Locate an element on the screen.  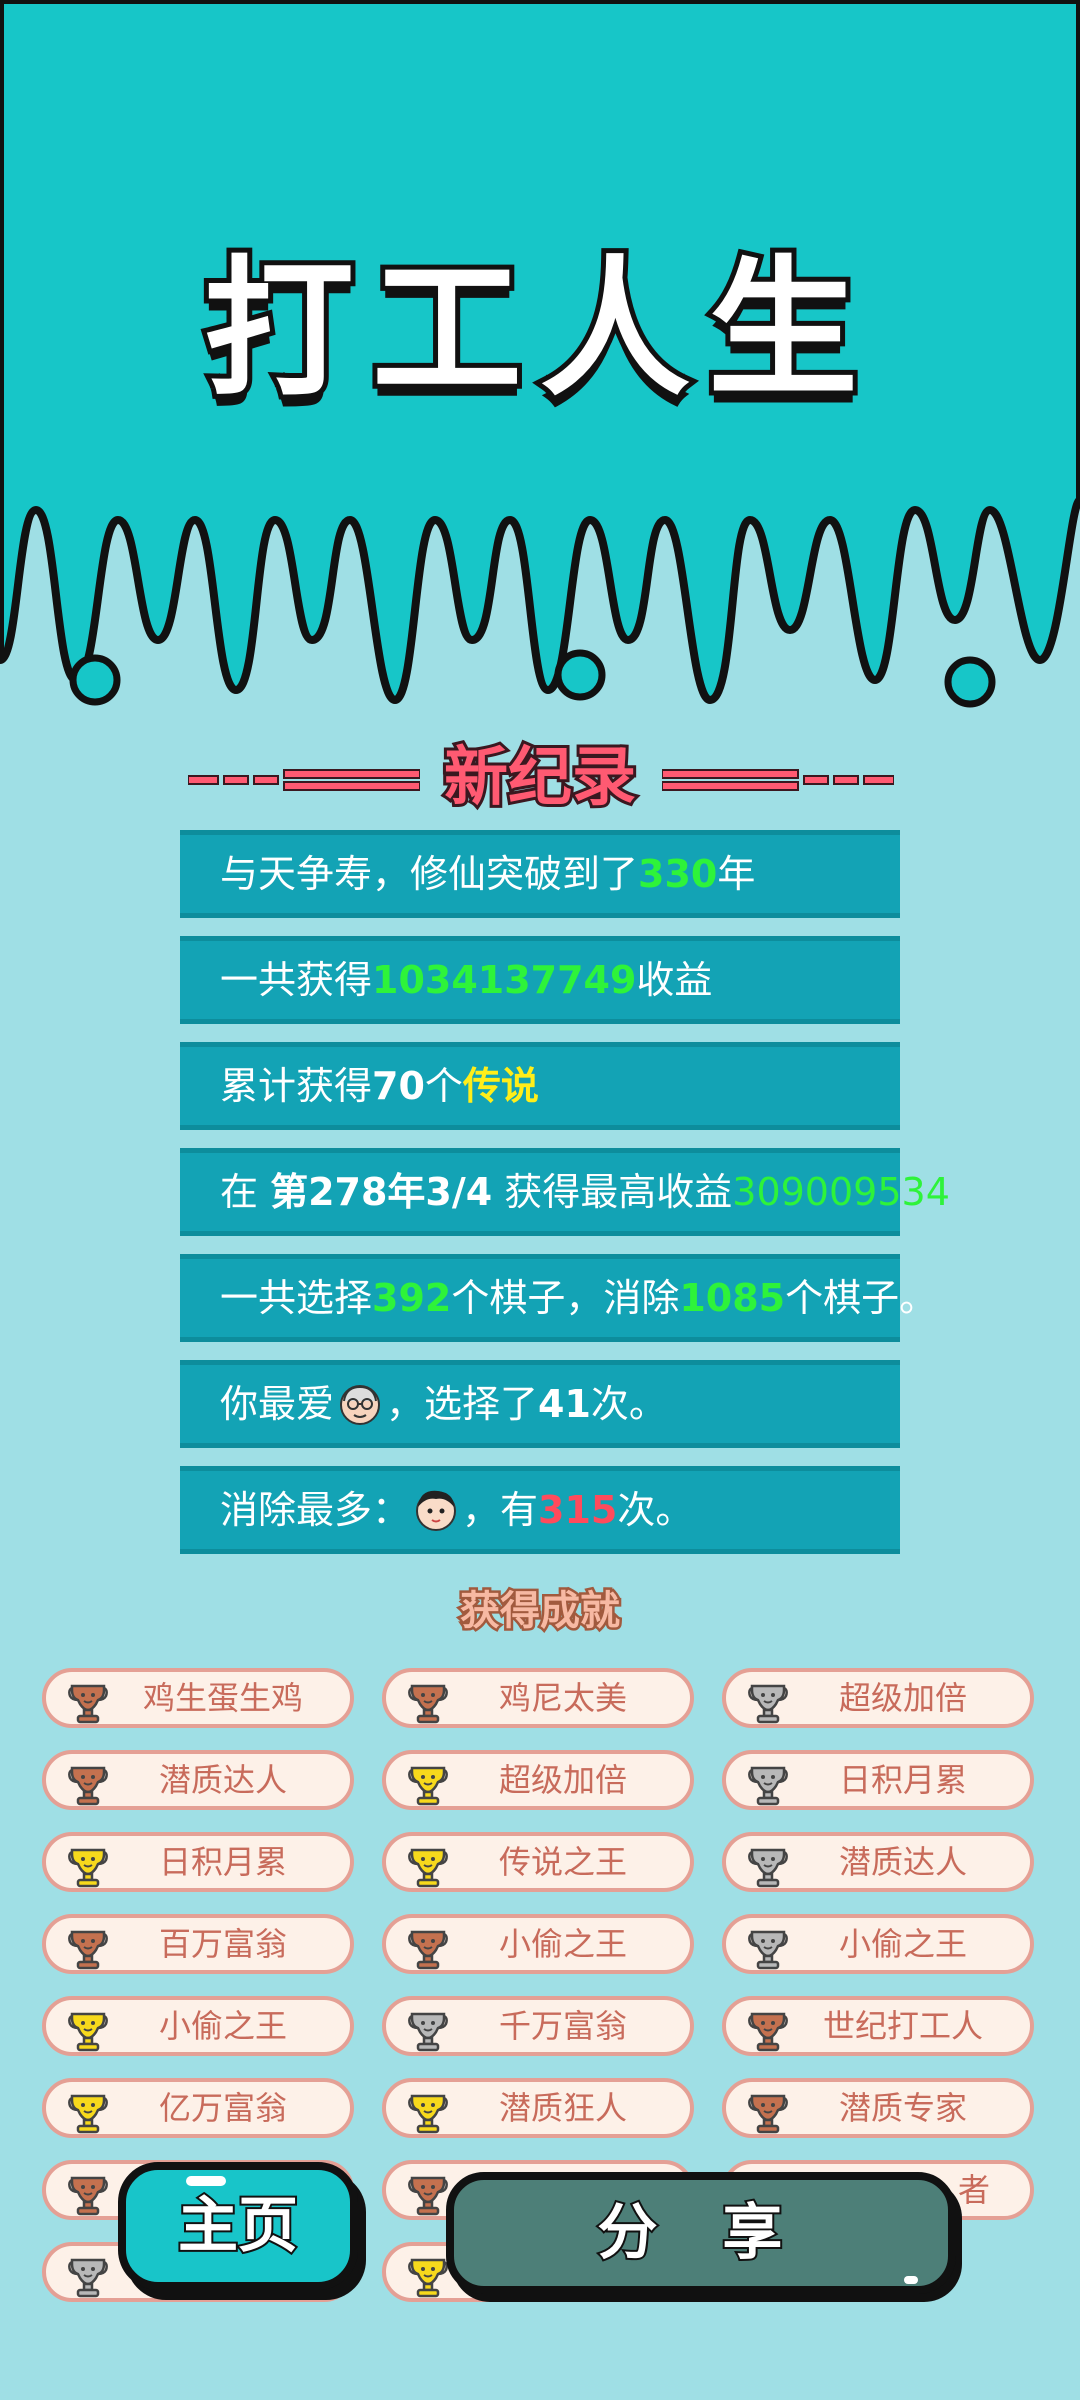
achievement-label: 世纪打工人 is located at coordinates (902, 2026).